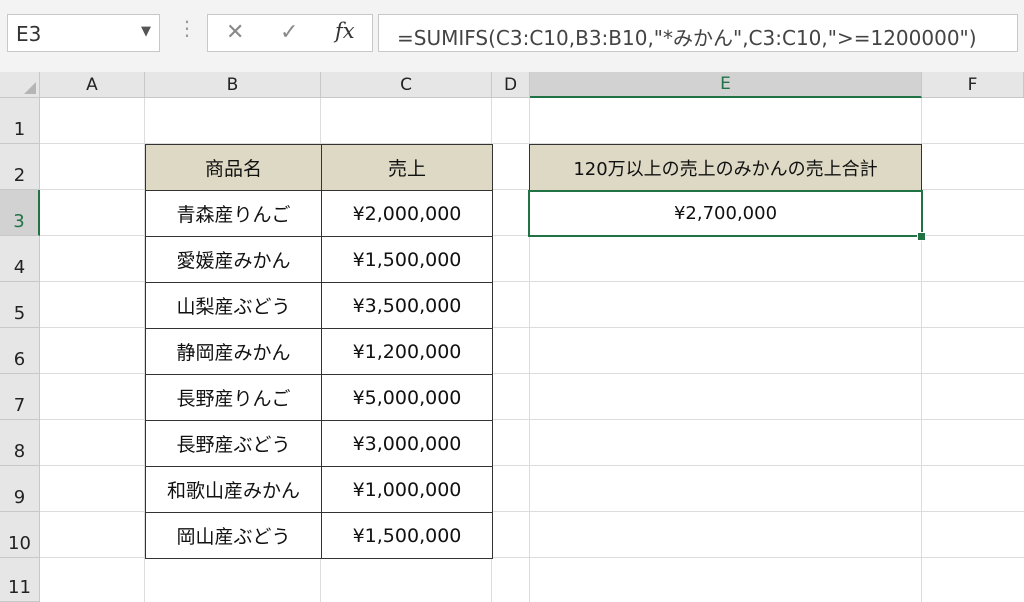 The image size is (1024, 602). Describe the element at coordinates (20, 580) in the screenshot. I see `row-header-11: 11` at that location.